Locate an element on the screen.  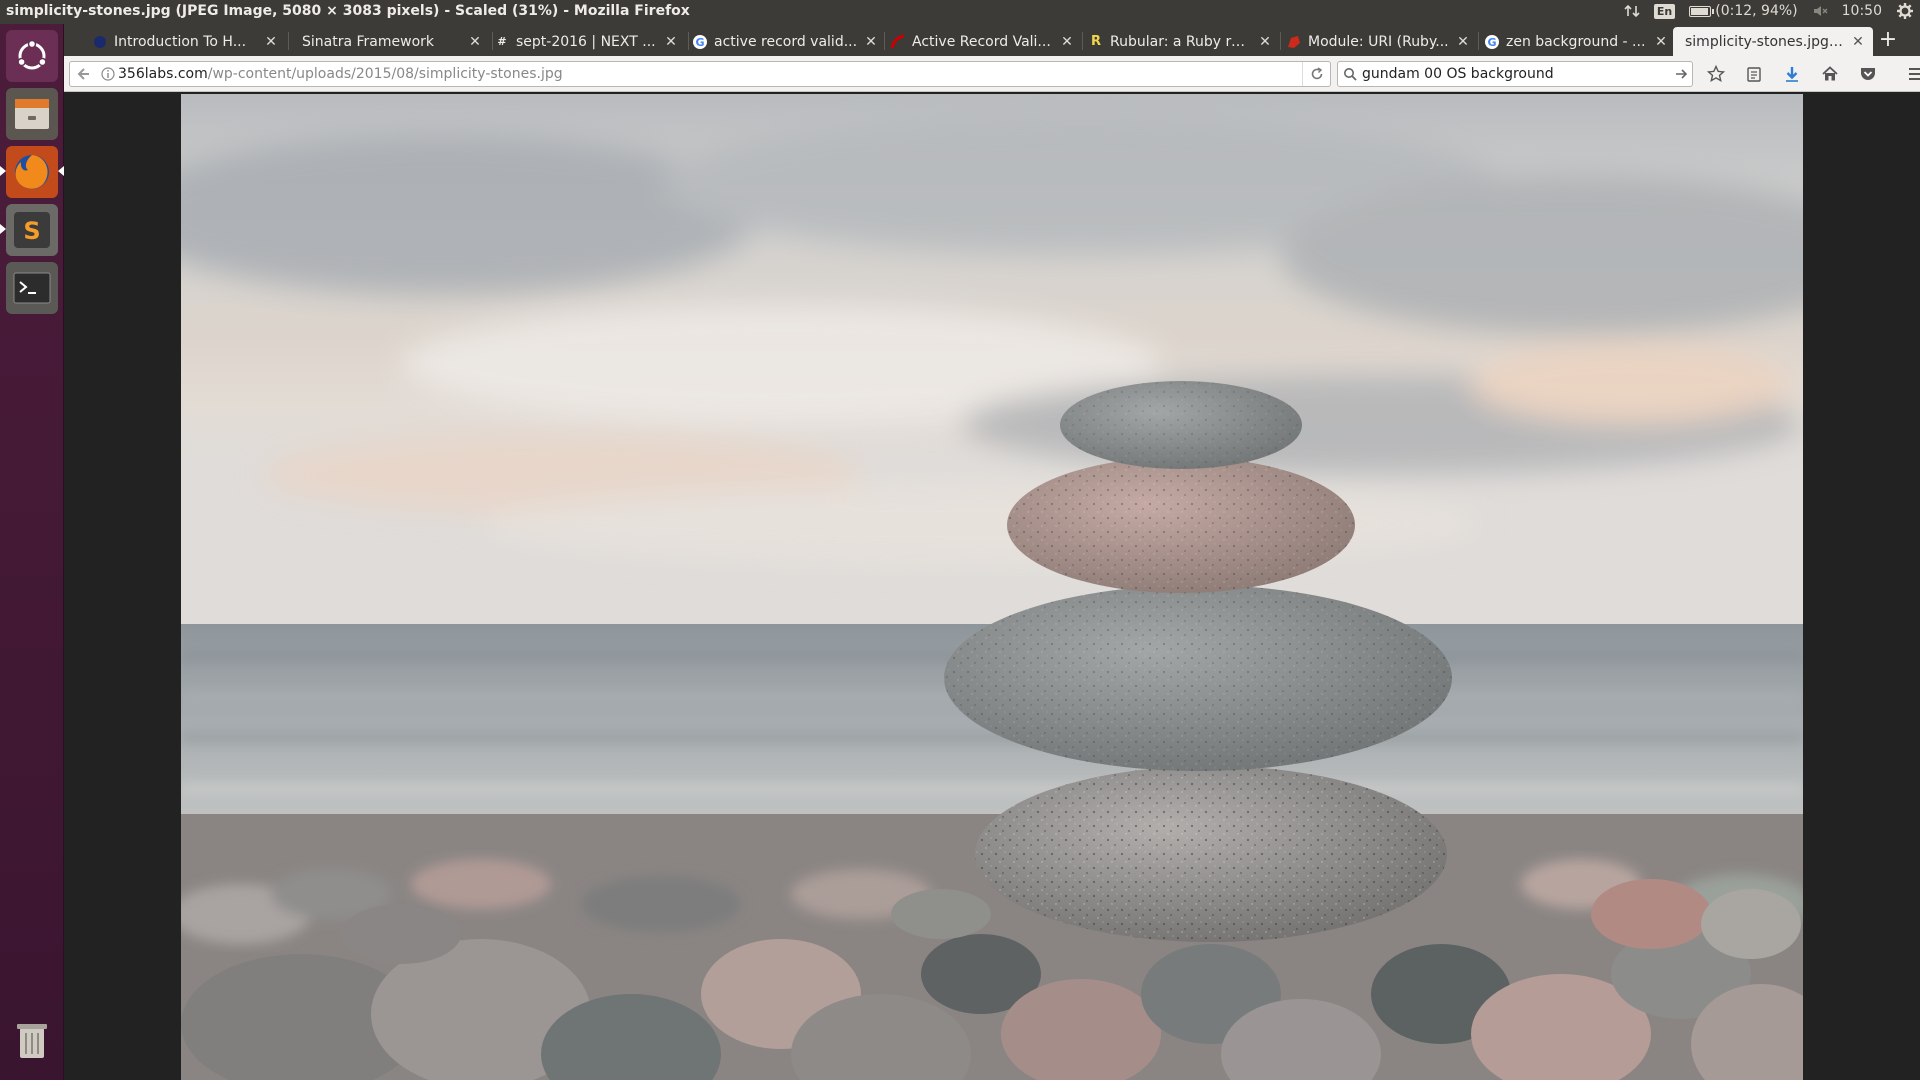
site-info-button is located at coordinates (108, 74).